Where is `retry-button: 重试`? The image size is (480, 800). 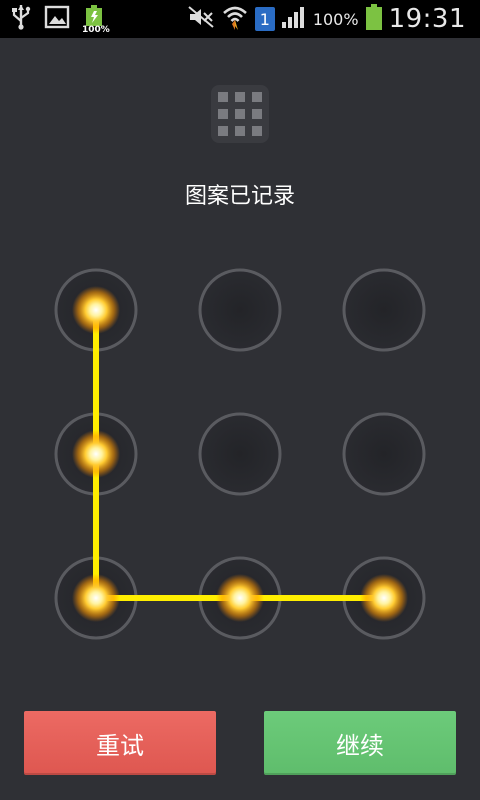 retry-button: 重试 is located at coordinates (120, 743).